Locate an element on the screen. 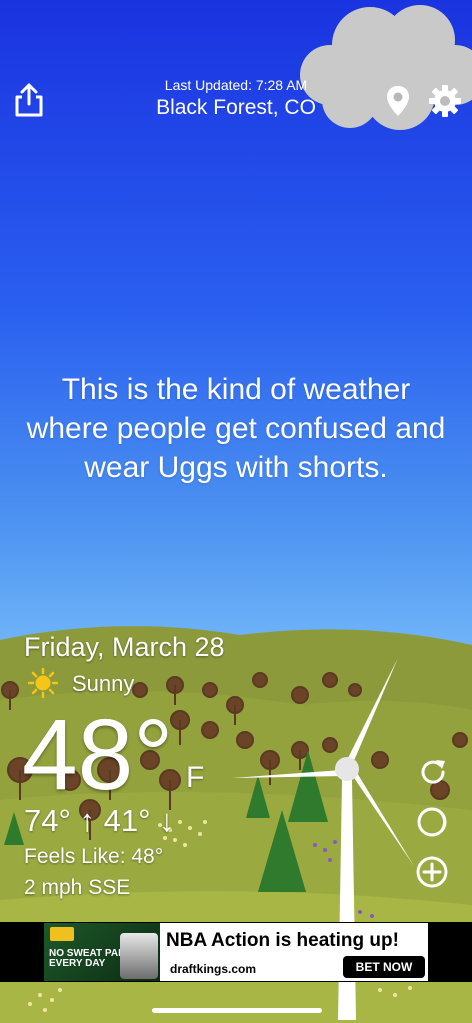 The image size is (472, 1023). ad-cta-button: BET NOW is located at coordinates (384, 967).